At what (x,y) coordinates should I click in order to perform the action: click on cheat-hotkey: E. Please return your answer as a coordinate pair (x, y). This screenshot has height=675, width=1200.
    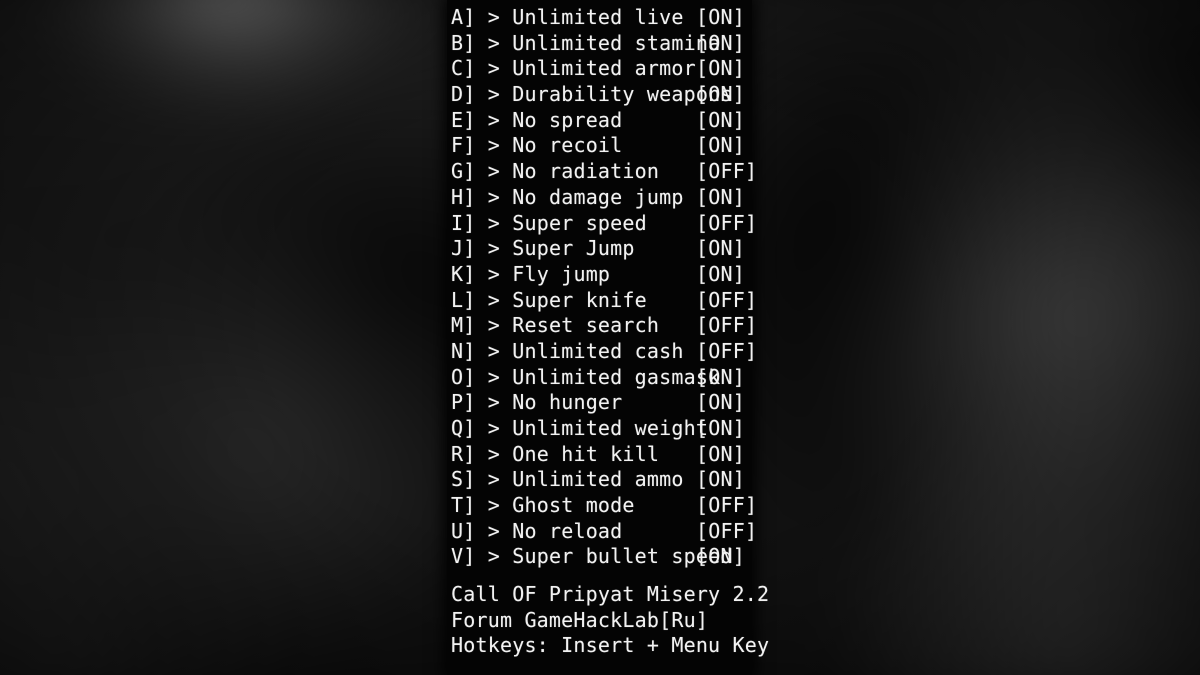
    Looking at the image, I should click on (457, 119).